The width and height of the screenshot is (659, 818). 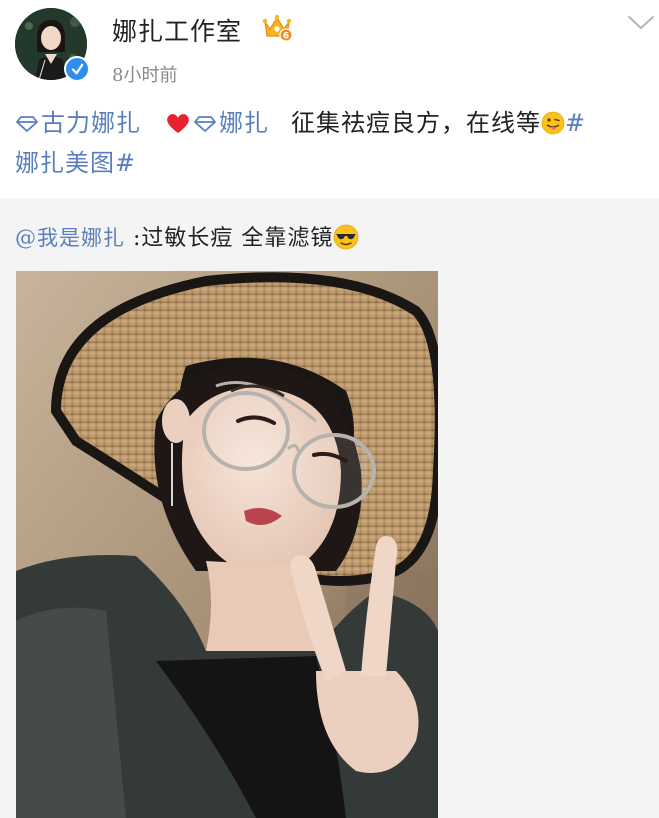 I want to click on topic-link-guliinazha: 古力娜扎, so click(x=78, y=123).